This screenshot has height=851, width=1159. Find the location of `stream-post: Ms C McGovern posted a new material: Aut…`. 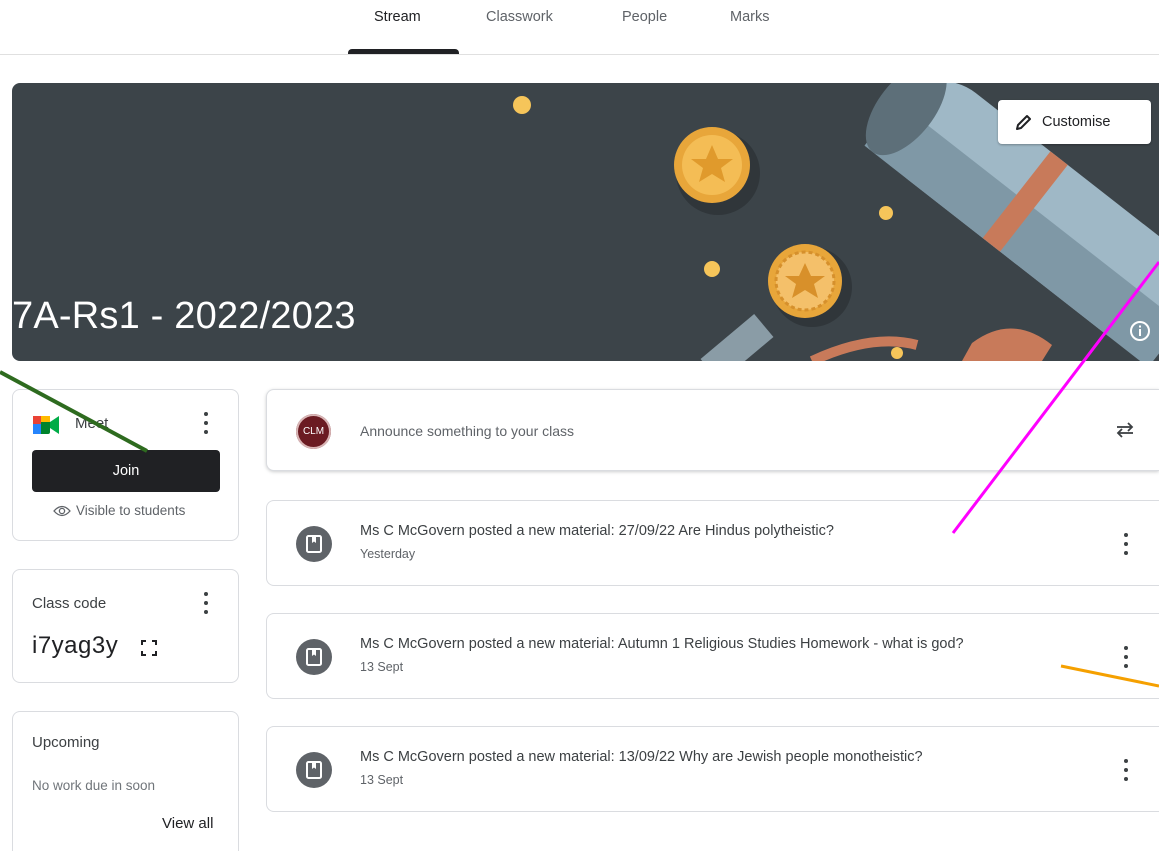

stream-post: Ms C McGovern posted a new material: Aut… is located at coordinates (712, 656).